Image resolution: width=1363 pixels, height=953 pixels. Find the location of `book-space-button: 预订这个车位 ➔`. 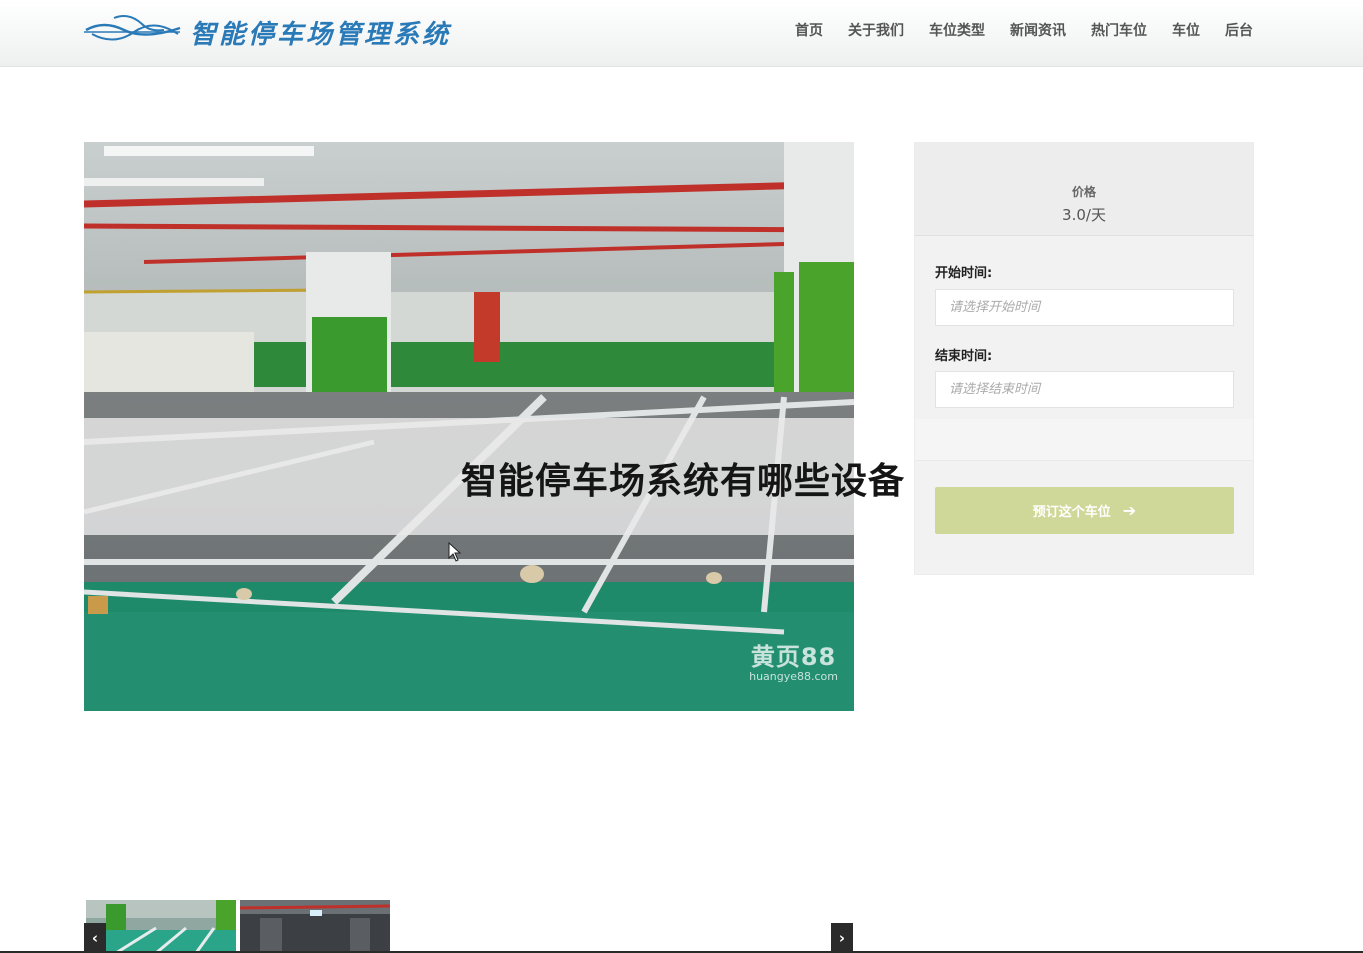

book-space-button: 预订这个车位 ➔ is located at coordinates (1084, 510).